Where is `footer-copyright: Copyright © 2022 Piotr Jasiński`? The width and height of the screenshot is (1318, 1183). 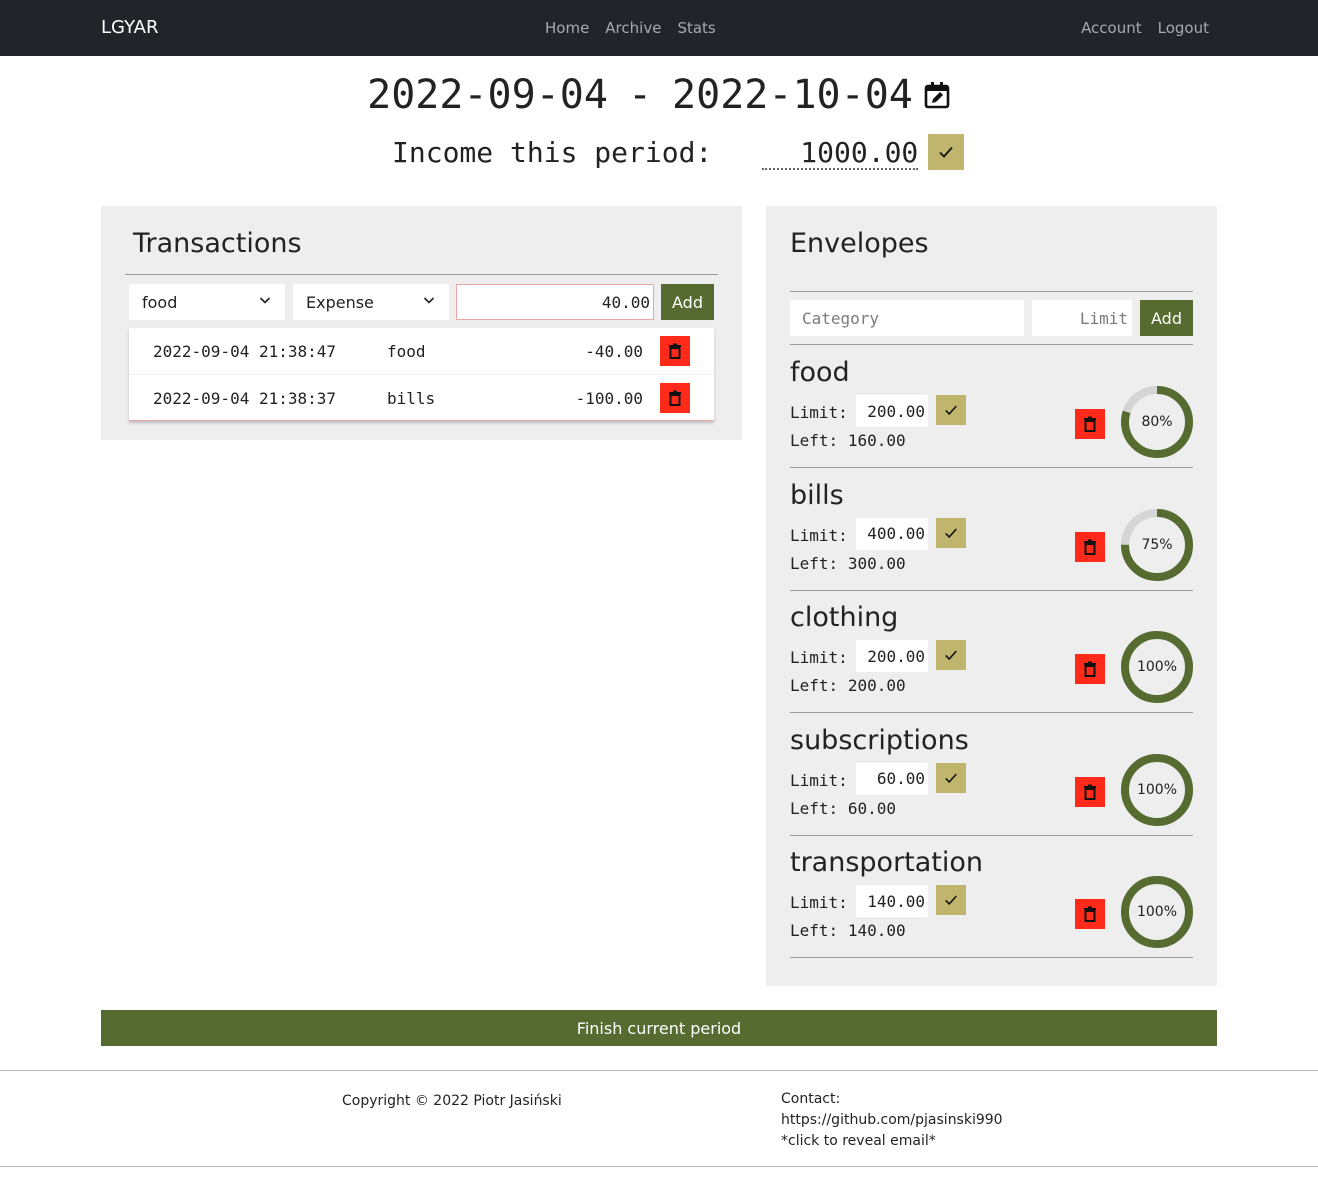
footer-copyright: Copyright © 2022 Piotr Jasiński is located at coordinates (452, 1101).